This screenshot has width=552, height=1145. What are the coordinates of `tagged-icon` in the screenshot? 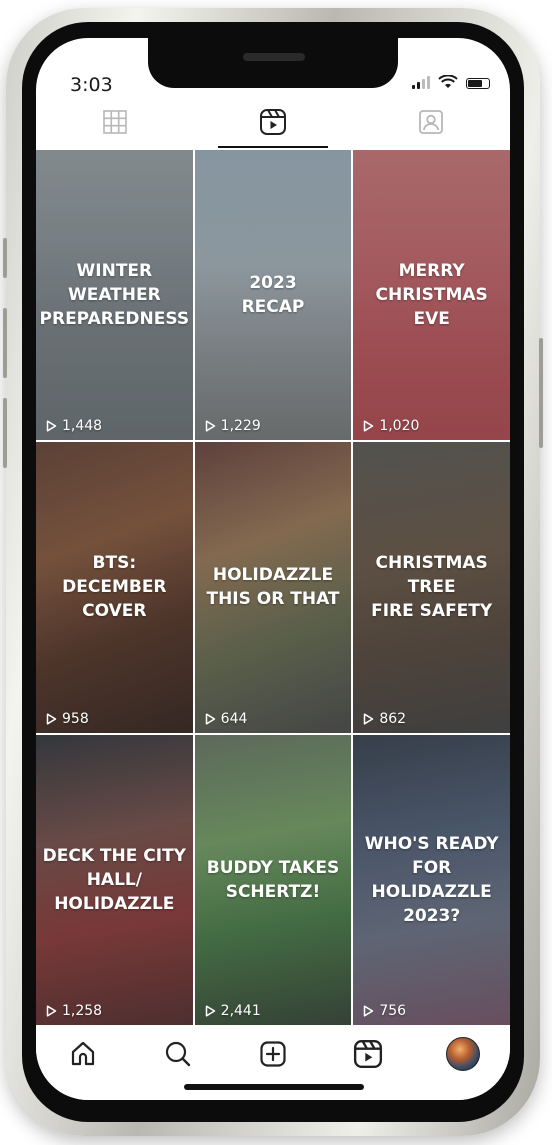 It's located at (431, 122).